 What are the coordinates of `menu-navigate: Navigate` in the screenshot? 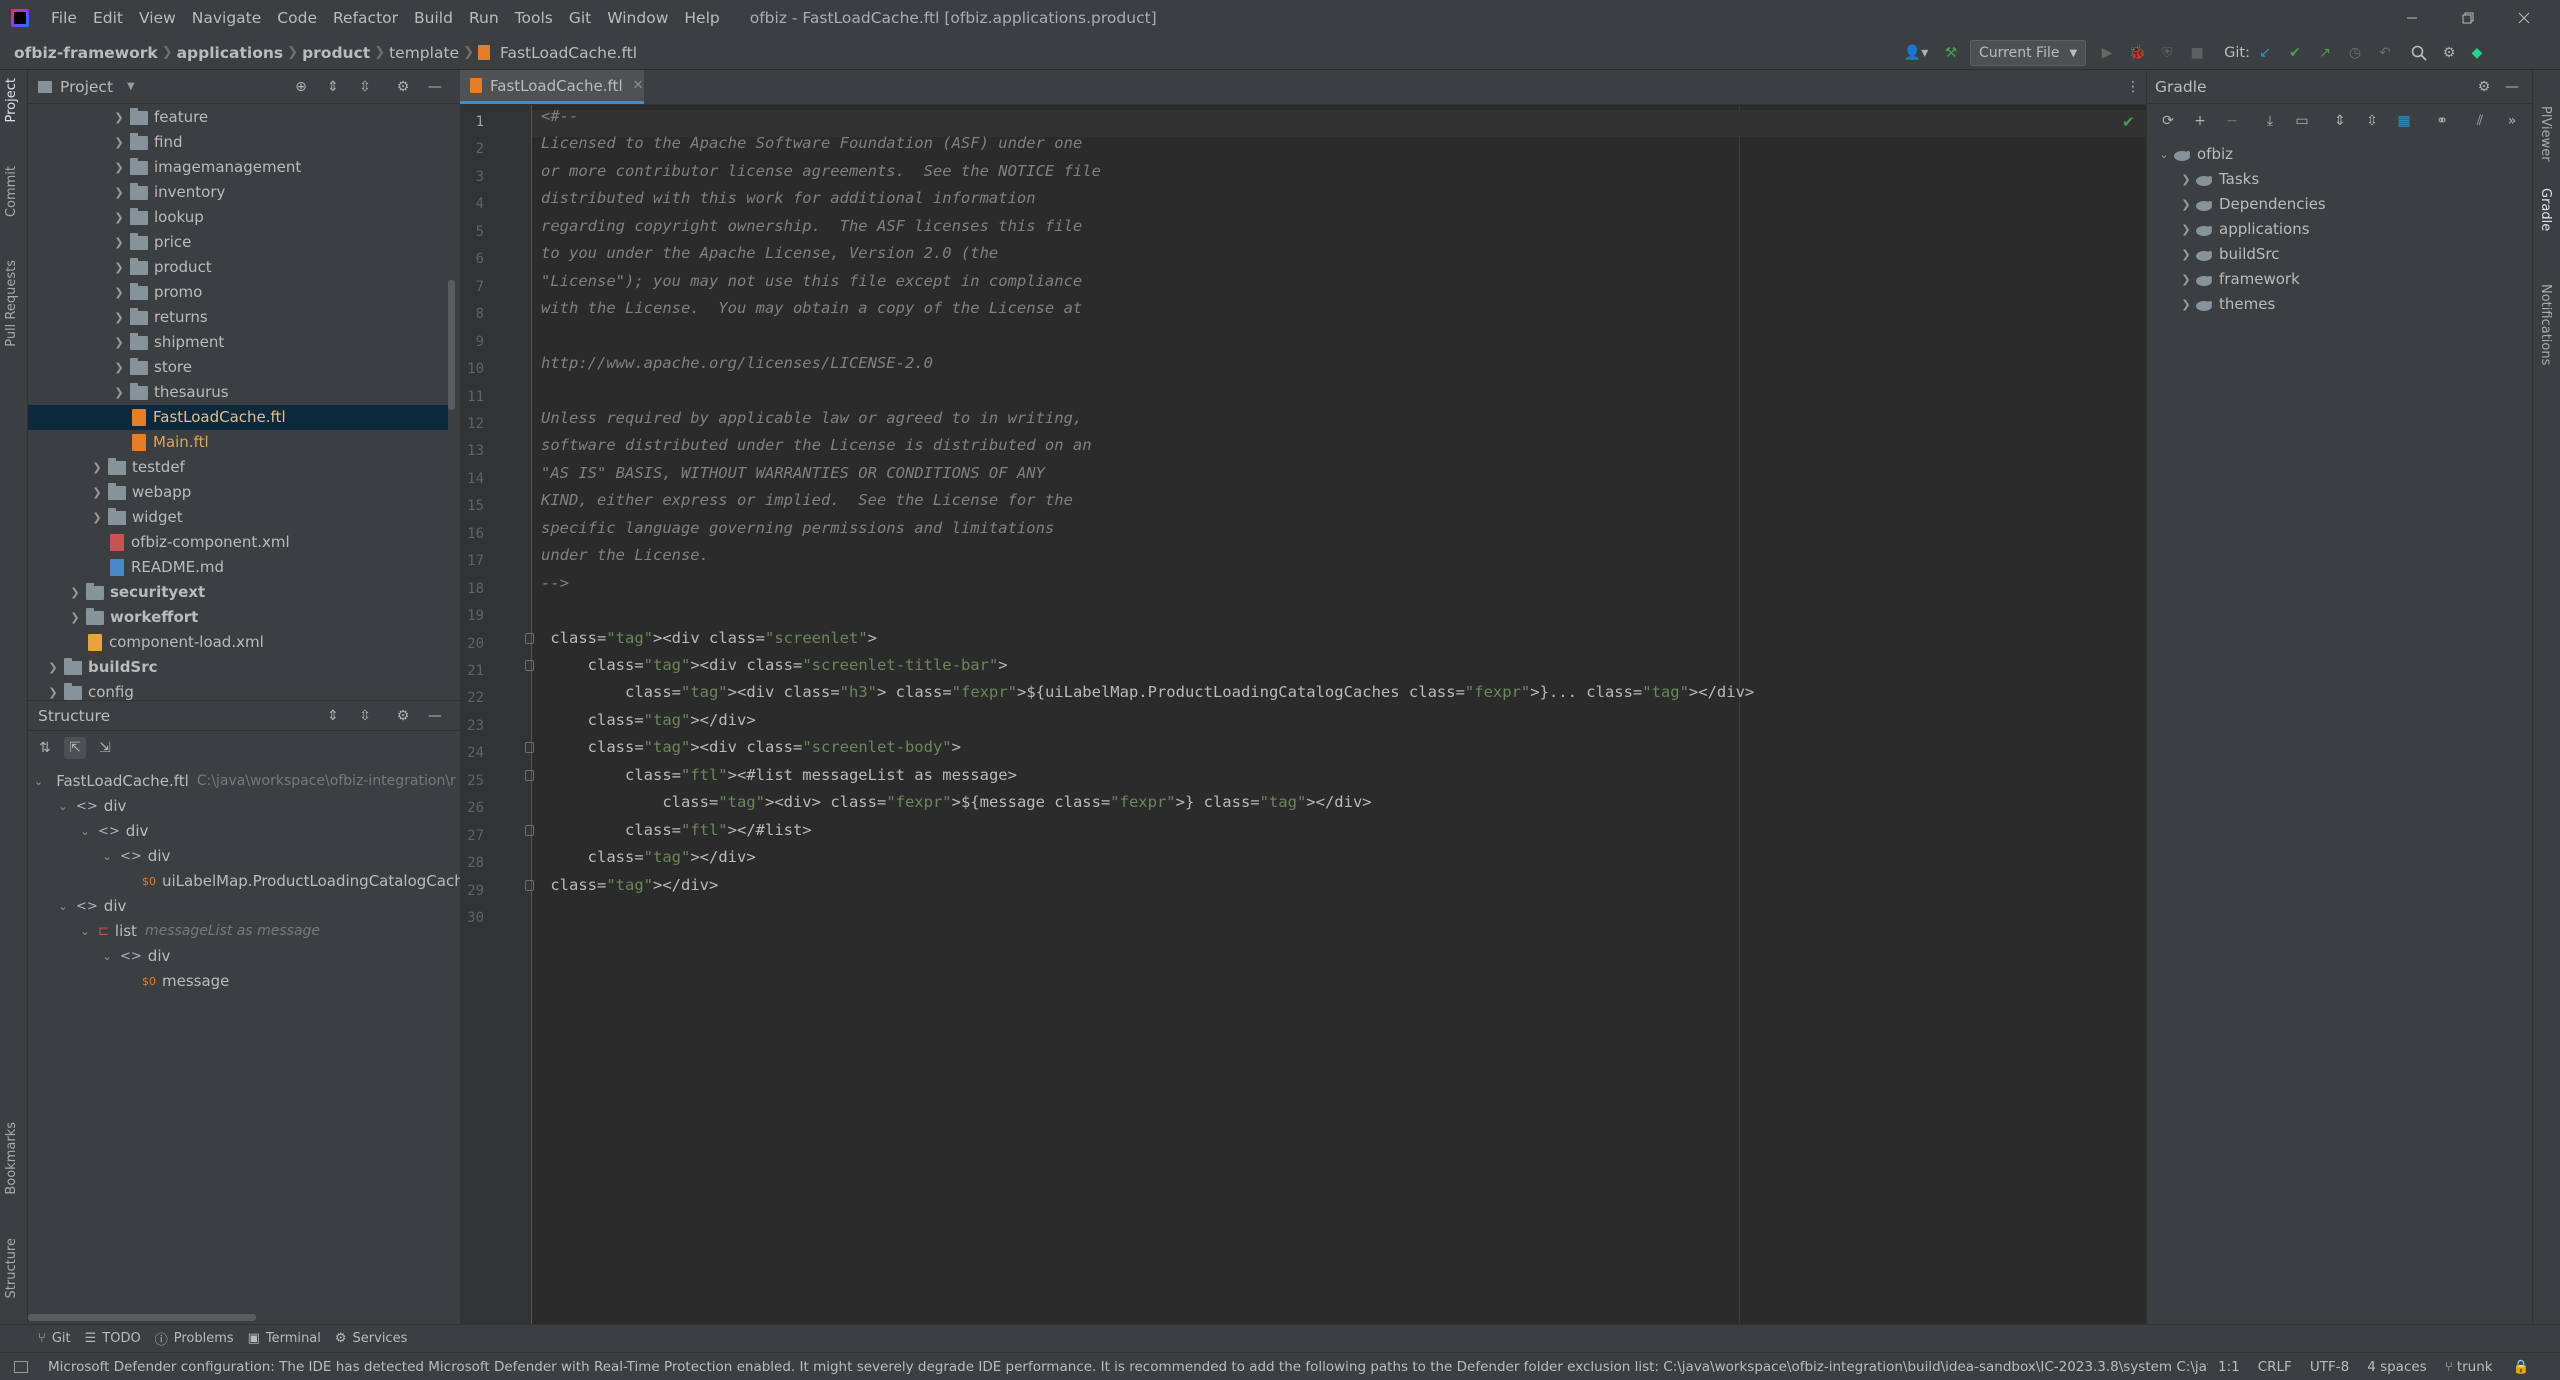 It's located at (227, 18).